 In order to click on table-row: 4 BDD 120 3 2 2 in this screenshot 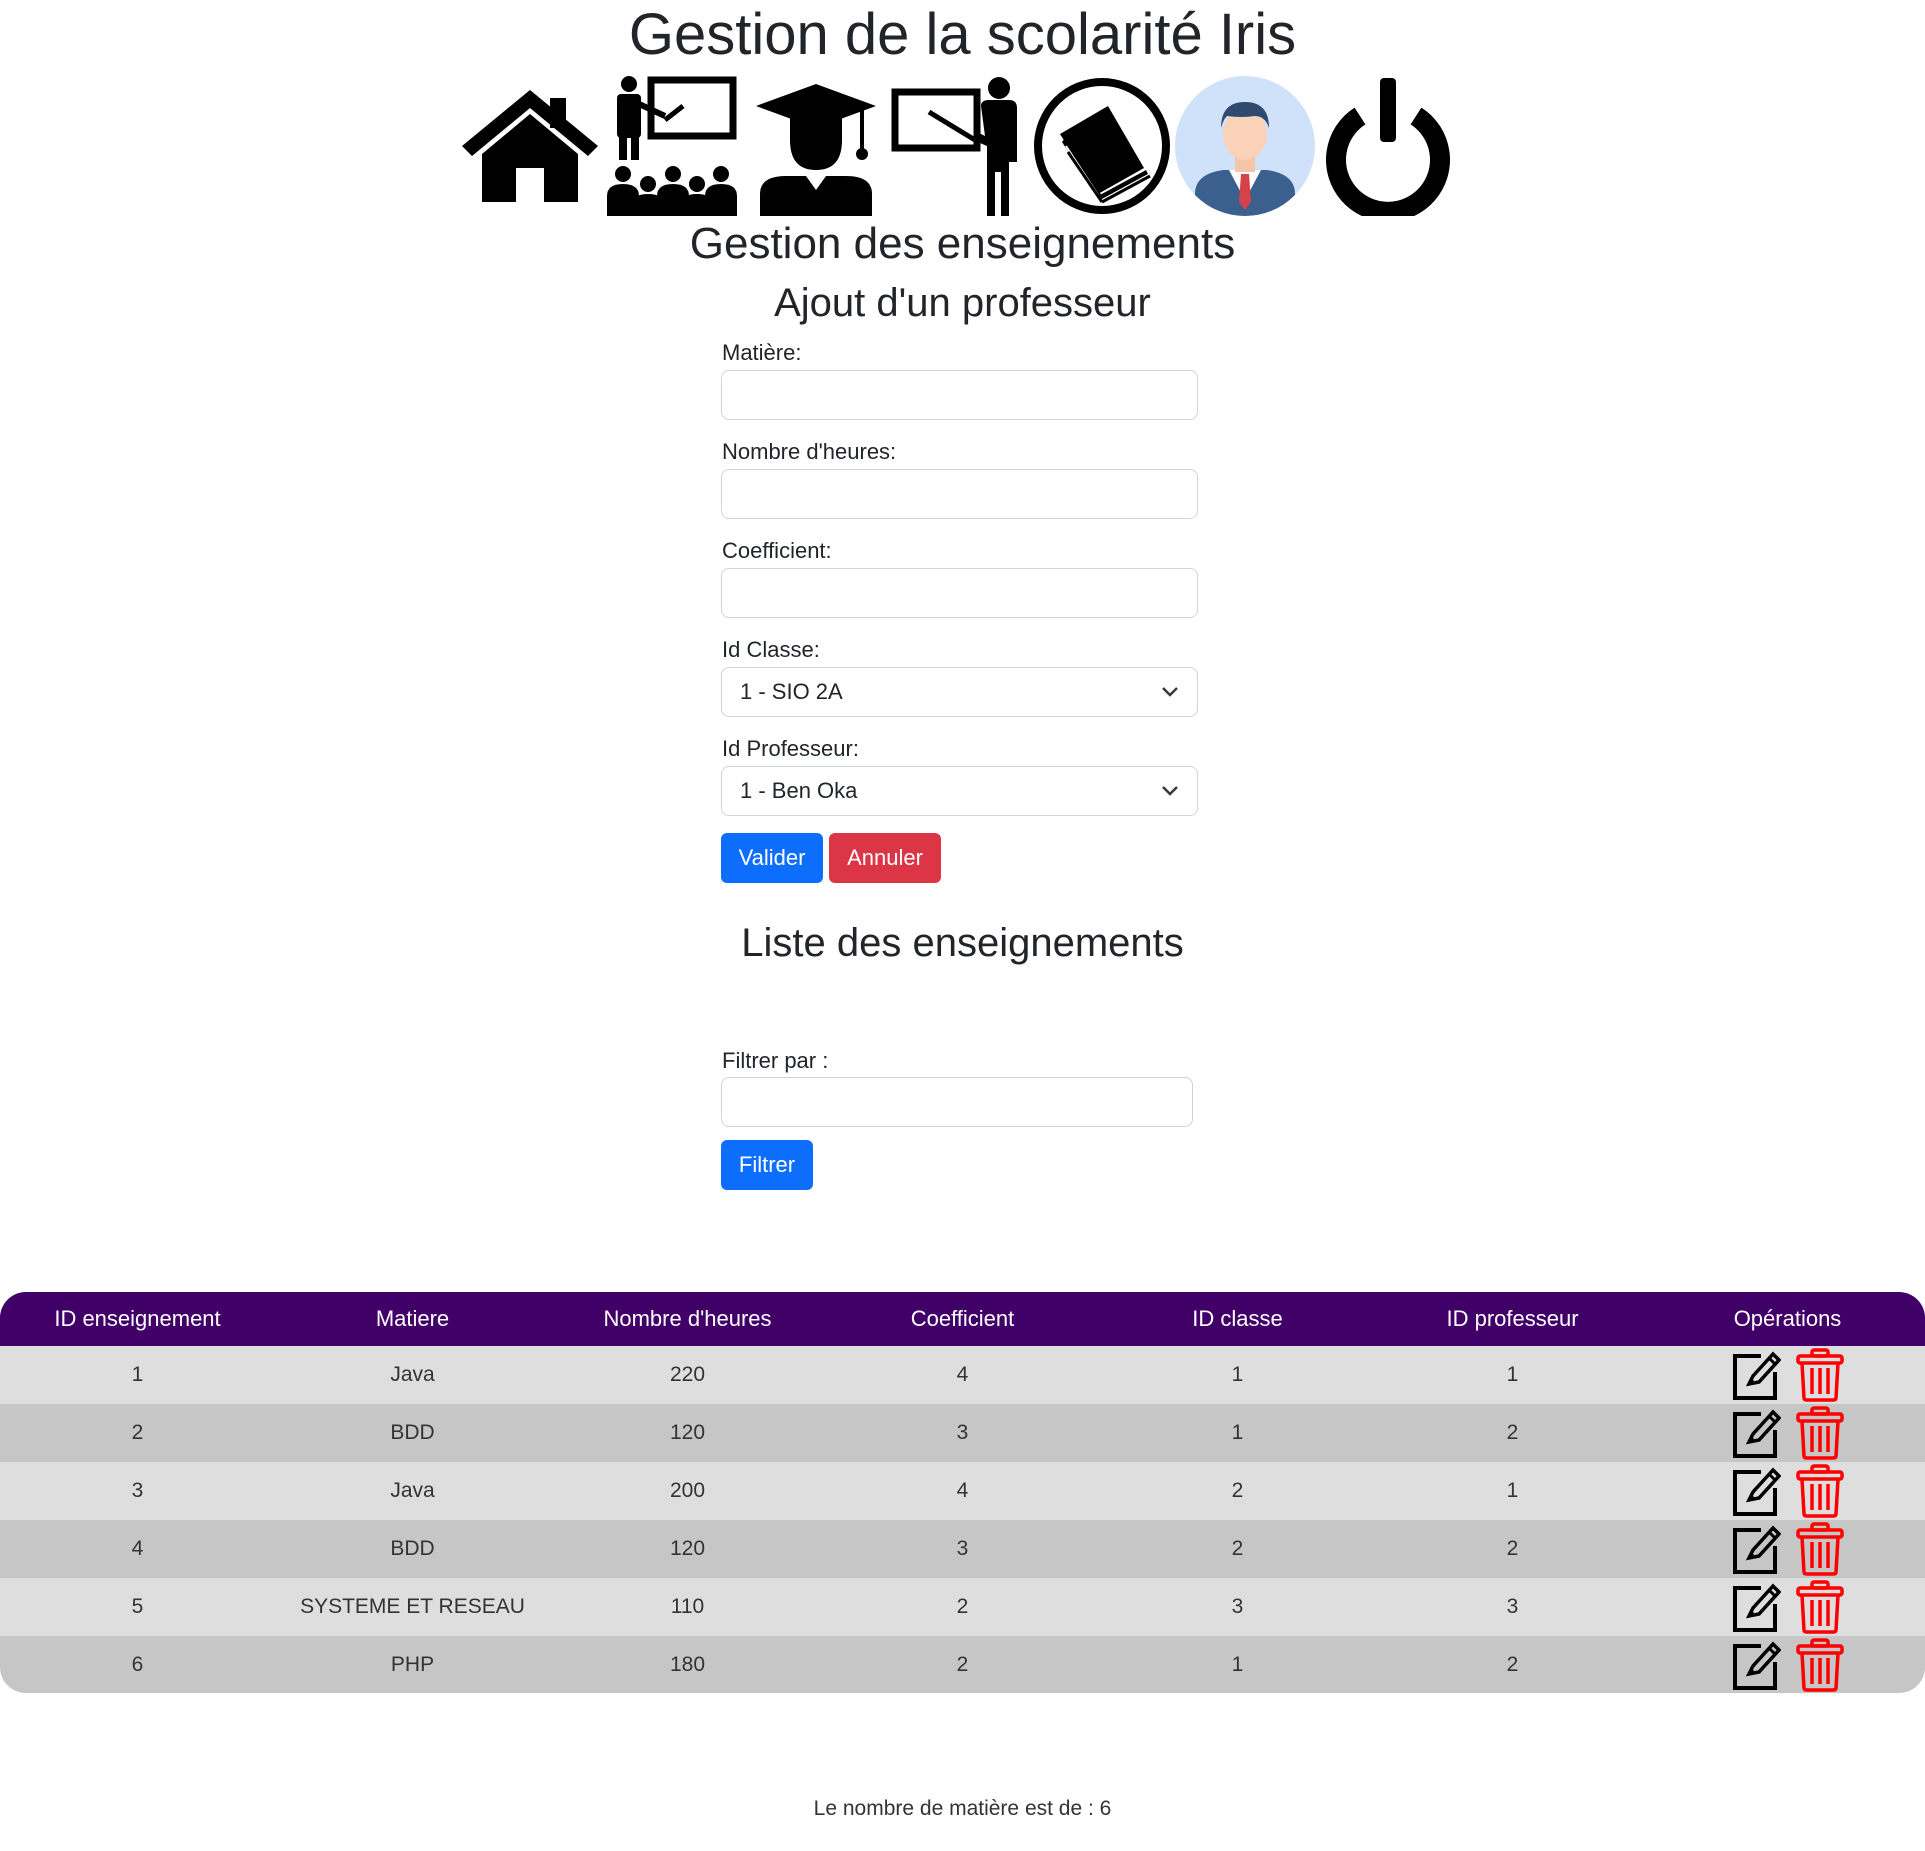, I will do `click(962, 1549)`.